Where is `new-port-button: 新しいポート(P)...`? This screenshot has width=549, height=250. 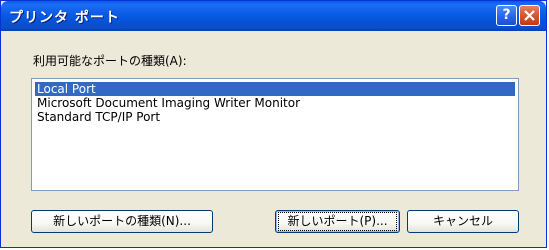
new-port-button: 新しいポート(P)... is located at coordinates (337, 221).